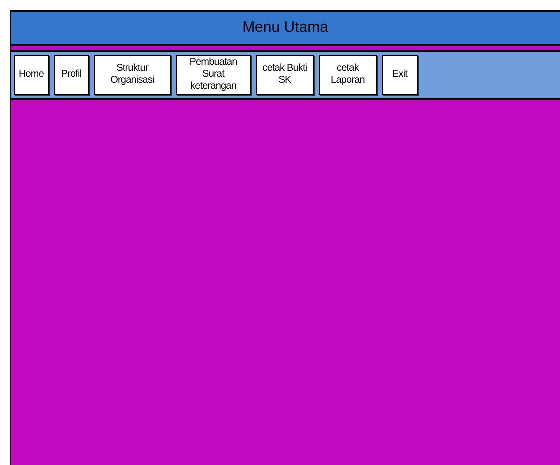 The image size is (560, 465). I want to click on menu-button: Home, so click(31, 75).